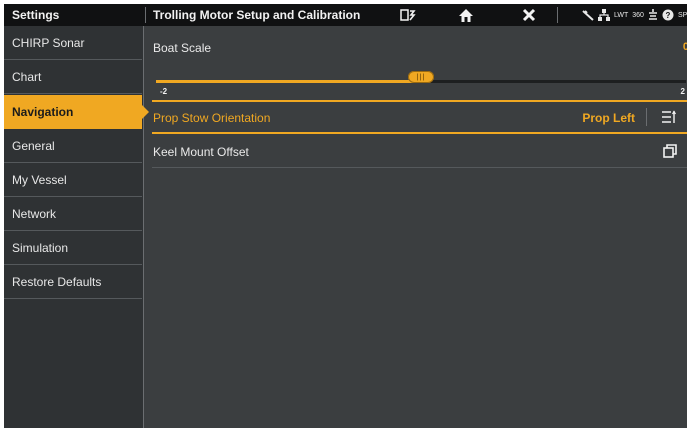 The width and height of the screenshot is (691, 430). Describe the element at coordinates (419, 151) in the screenshot. I see `keel-mount-offset-row: Keel Mount Offset` at that location.